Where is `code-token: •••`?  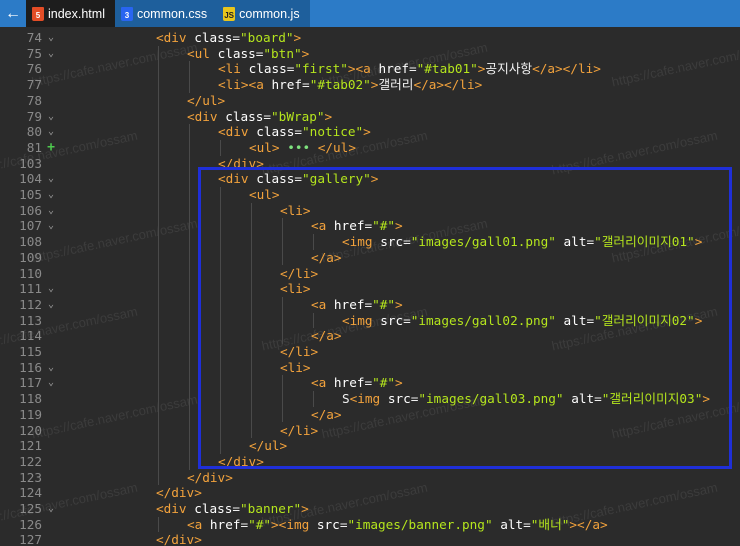 code-token: ••• is located at coordinates (299, 147).